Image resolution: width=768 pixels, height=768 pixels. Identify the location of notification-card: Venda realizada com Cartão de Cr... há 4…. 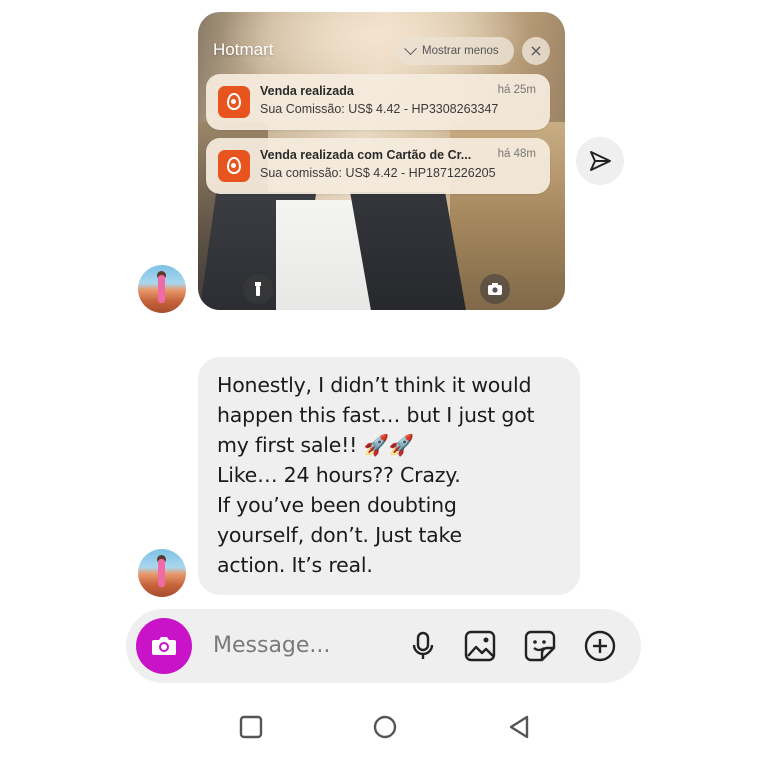
(378, 166).